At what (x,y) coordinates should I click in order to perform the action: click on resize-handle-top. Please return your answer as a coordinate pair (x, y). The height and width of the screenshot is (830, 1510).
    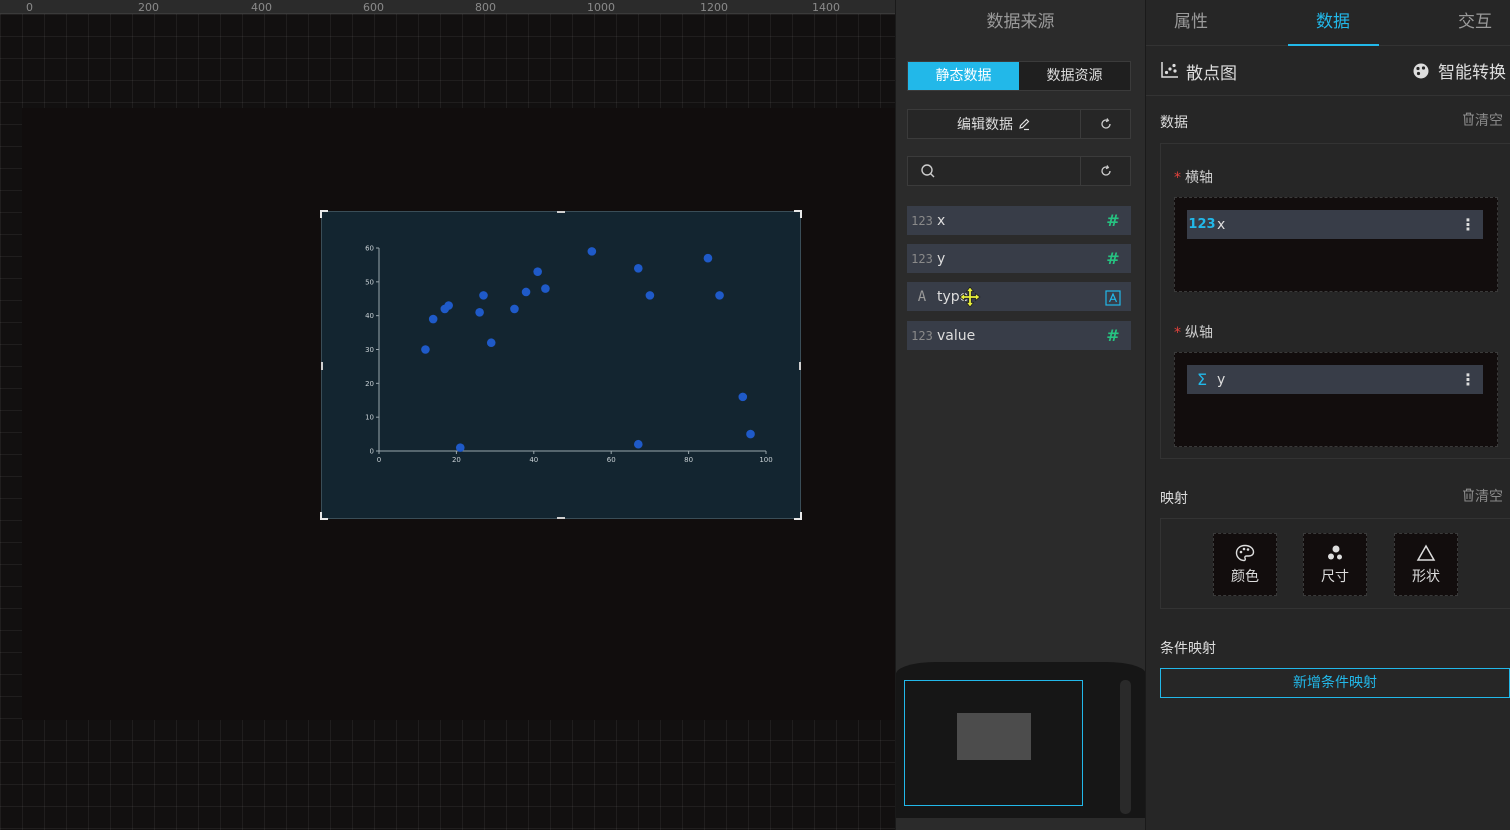
    Looking at the image, I should click on (561, 212).